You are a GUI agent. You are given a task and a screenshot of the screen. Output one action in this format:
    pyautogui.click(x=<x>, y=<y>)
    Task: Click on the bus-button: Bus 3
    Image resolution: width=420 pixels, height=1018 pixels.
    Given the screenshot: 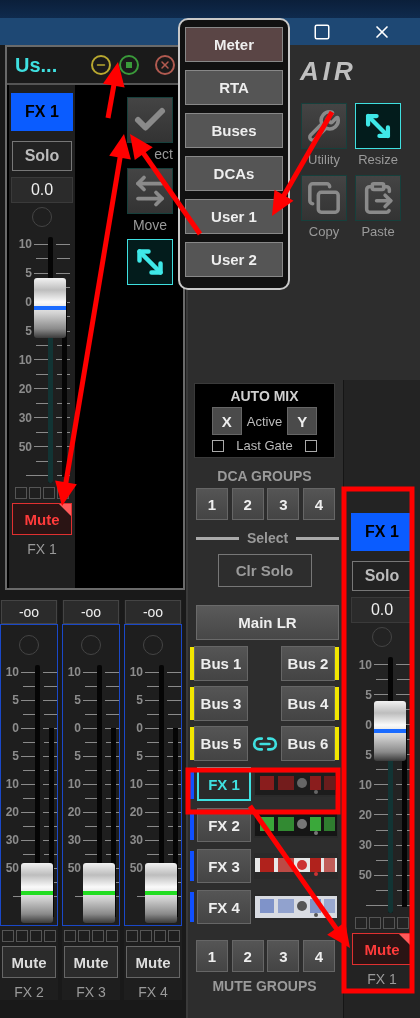 What is the action you would take?
    pyautogui.click(x=221, y=703)
    